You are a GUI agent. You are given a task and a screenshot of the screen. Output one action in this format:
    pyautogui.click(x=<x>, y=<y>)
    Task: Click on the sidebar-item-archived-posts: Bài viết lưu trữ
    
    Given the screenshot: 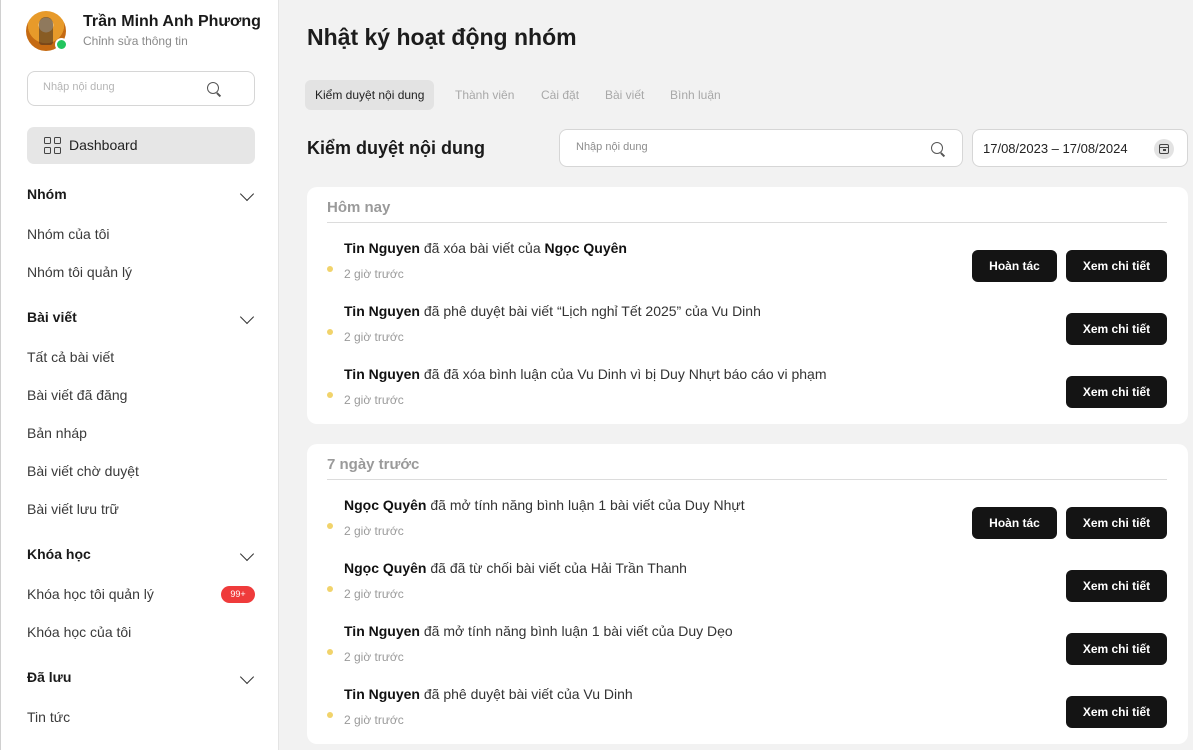 What is the action you would take?
    pyautogui.click(x=73, y=509)
    